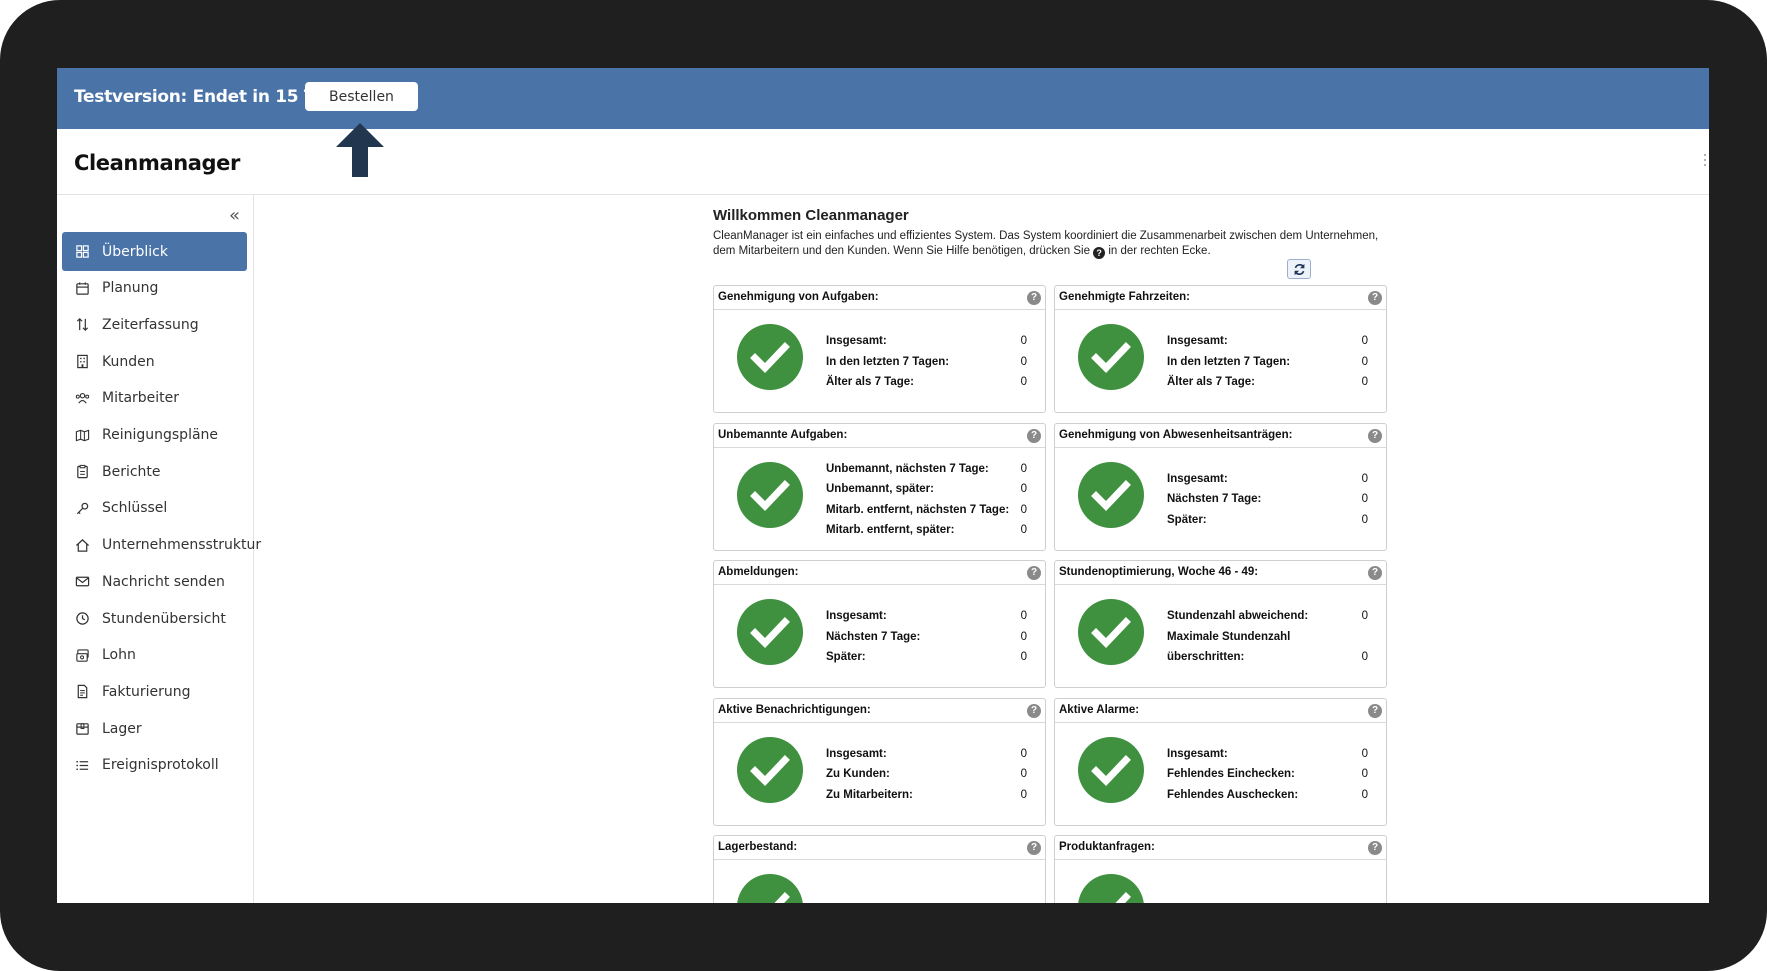 This screenshot has width=1767, height=971. I want to click on sidebar-item-1: Überblick, so click(154, 251).